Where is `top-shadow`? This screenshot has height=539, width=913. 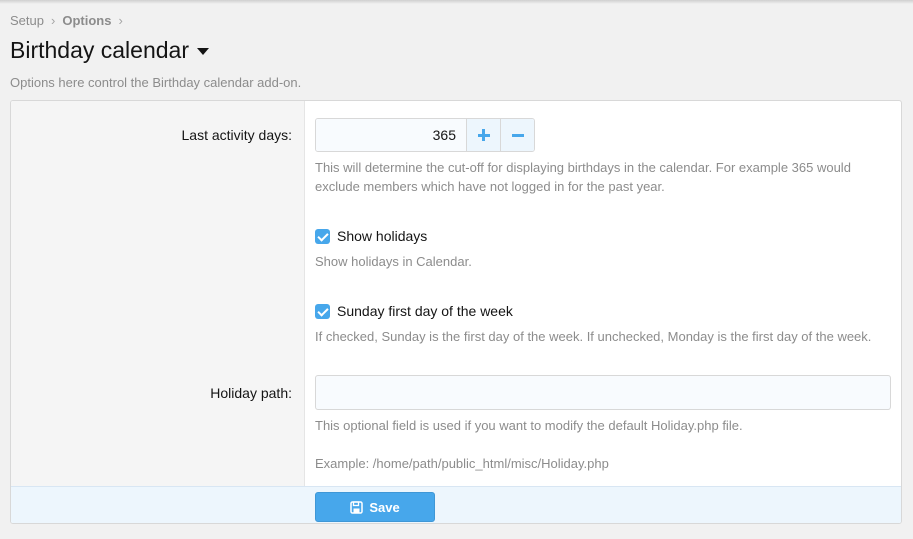 top-shadow is located at coordinates (456, 2).